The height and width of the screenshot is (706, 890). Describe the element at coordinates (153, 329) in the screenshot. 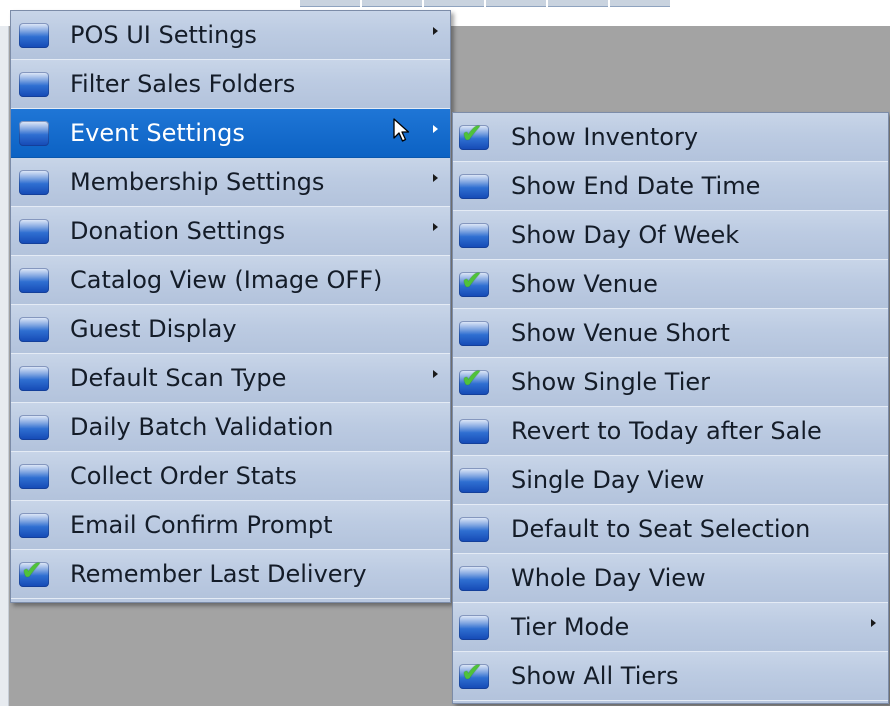

I see `menu-item-label: Guest Display` at that location.